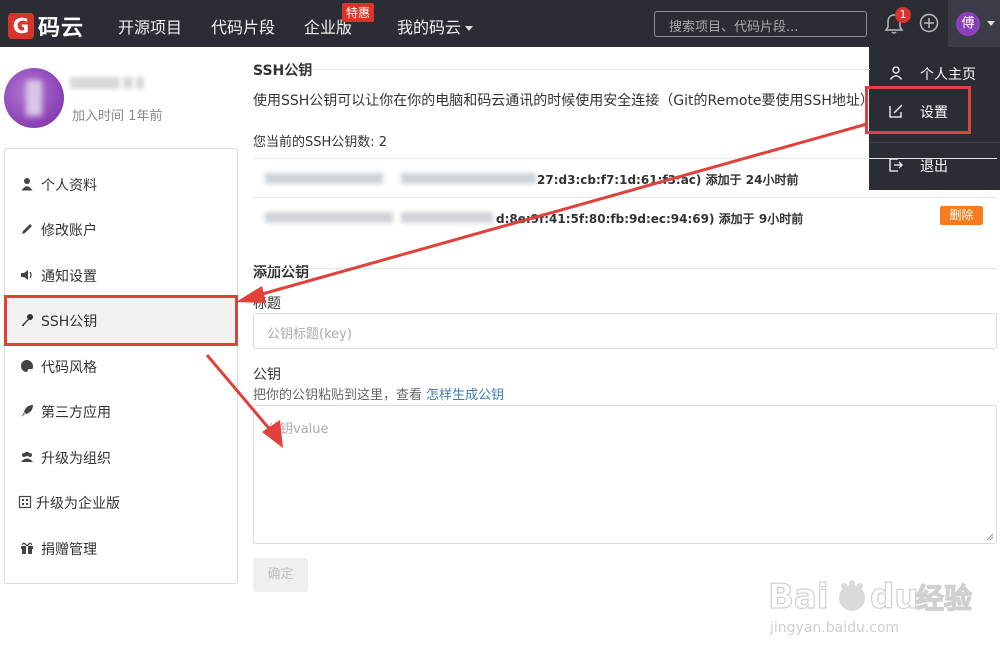 The width and height of the screenshot is (1000, 659). What do you see at coordinates (239, 393) in the screenshot?
I see `annotation-arrow-line` at bounding box center [239, 393].